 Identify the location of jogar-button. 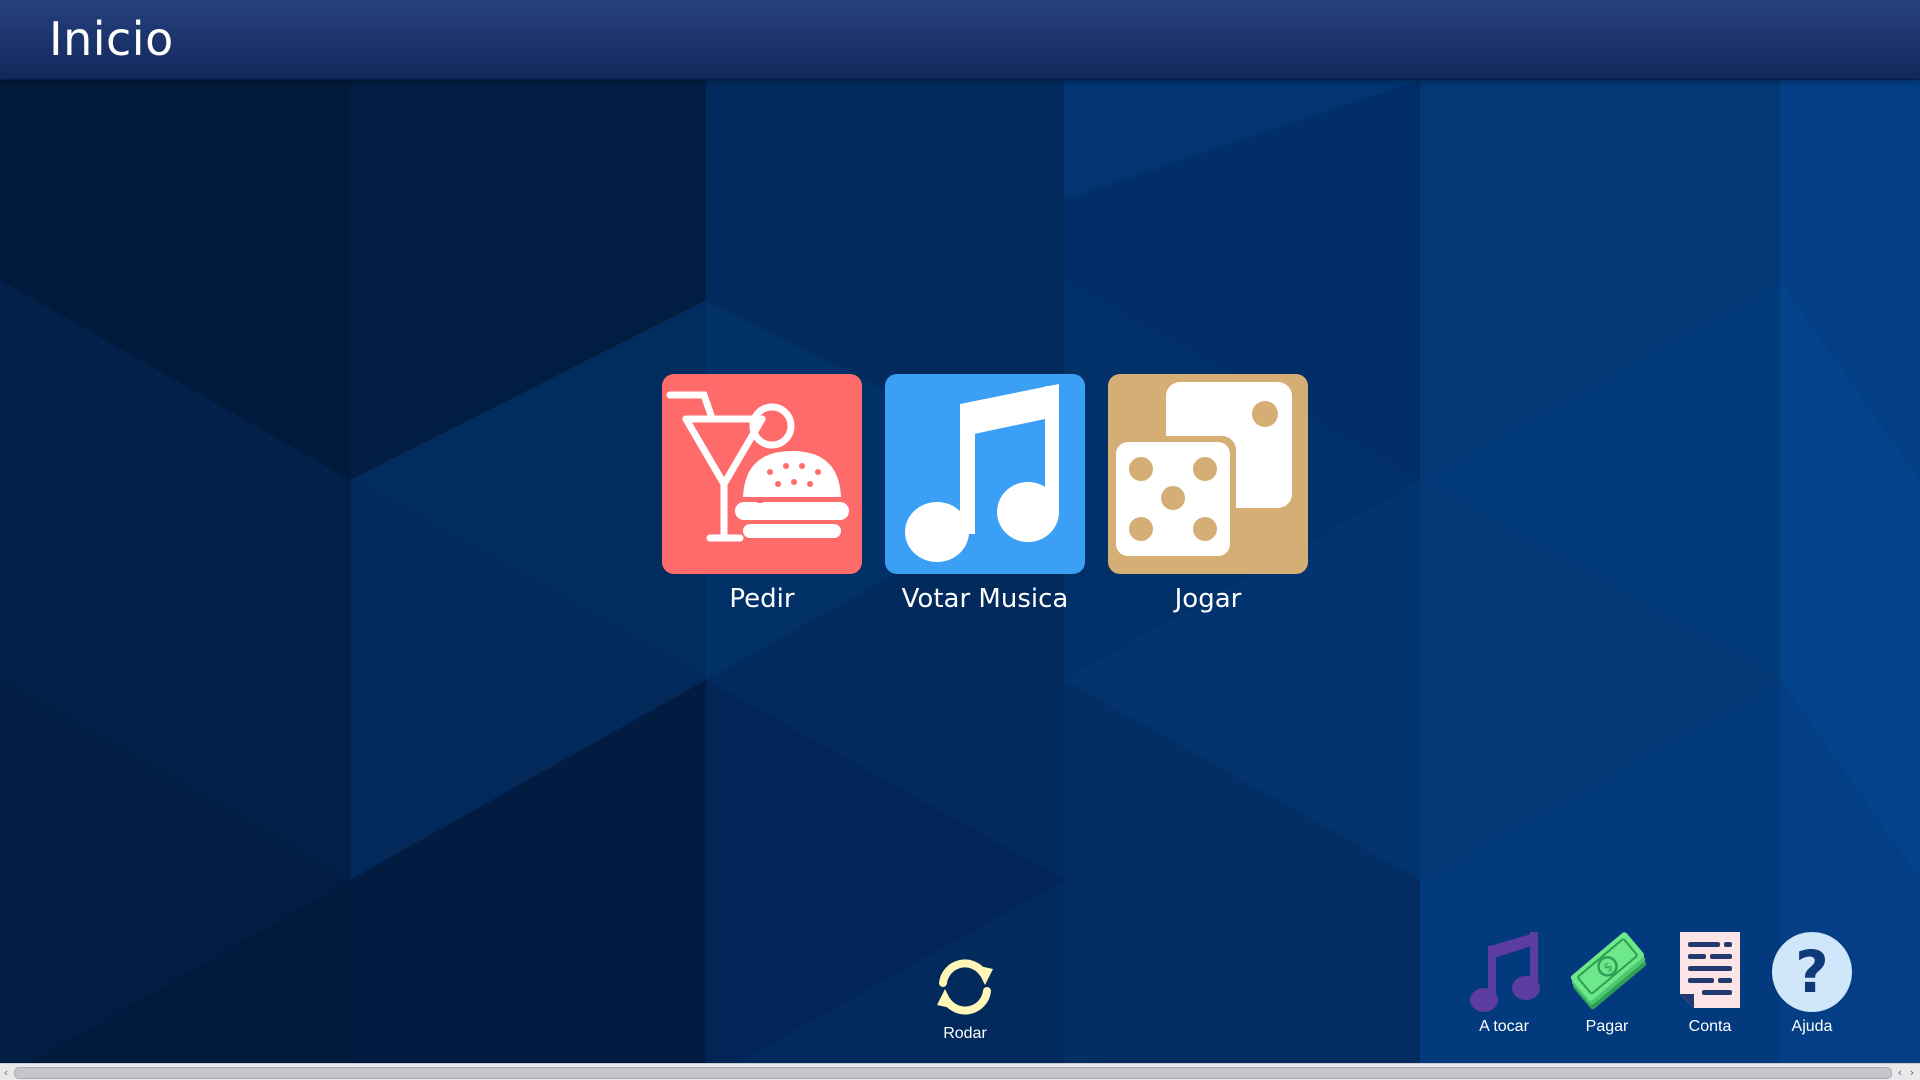
(1208, 474).